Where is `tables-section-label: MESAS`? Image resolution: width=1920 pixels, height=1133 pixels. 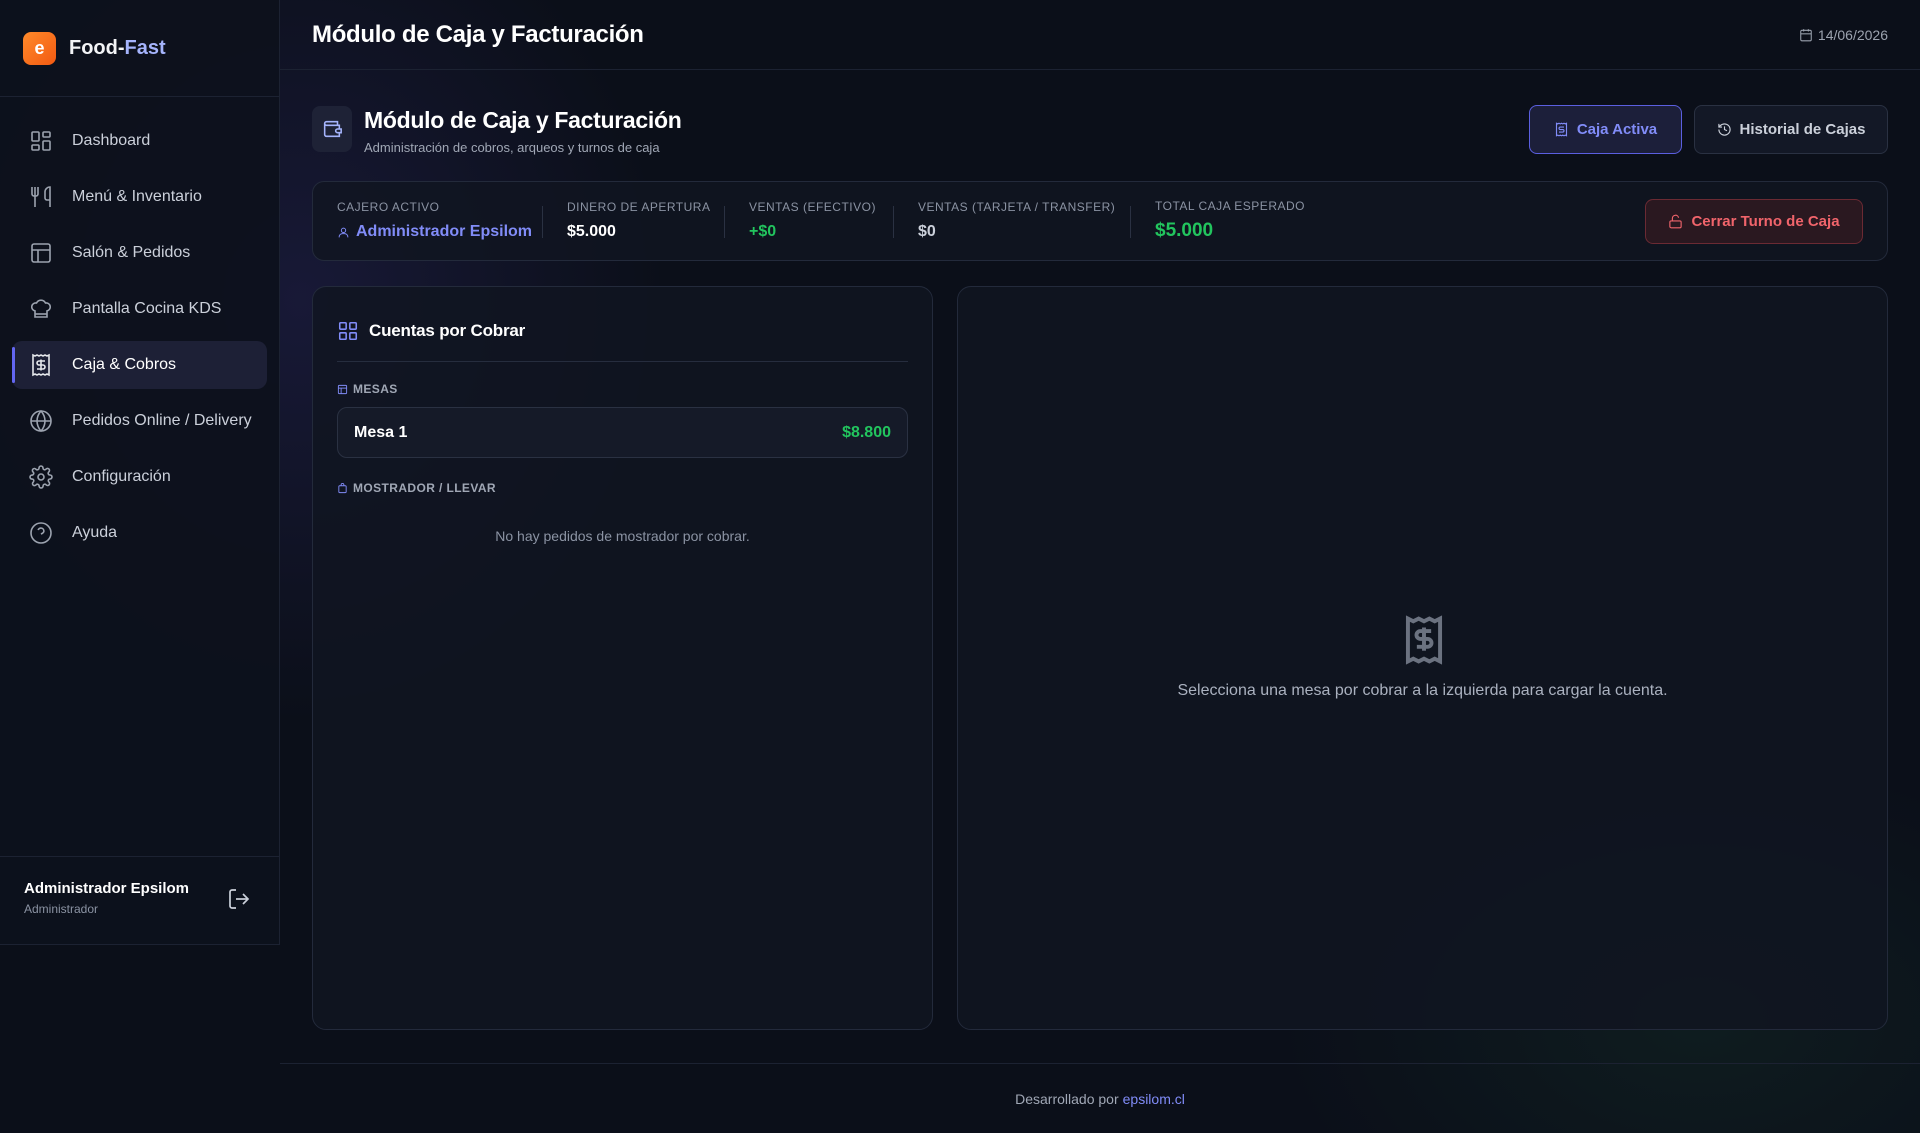
tables-section-label: MESAS is located at coordinates (622, 389).